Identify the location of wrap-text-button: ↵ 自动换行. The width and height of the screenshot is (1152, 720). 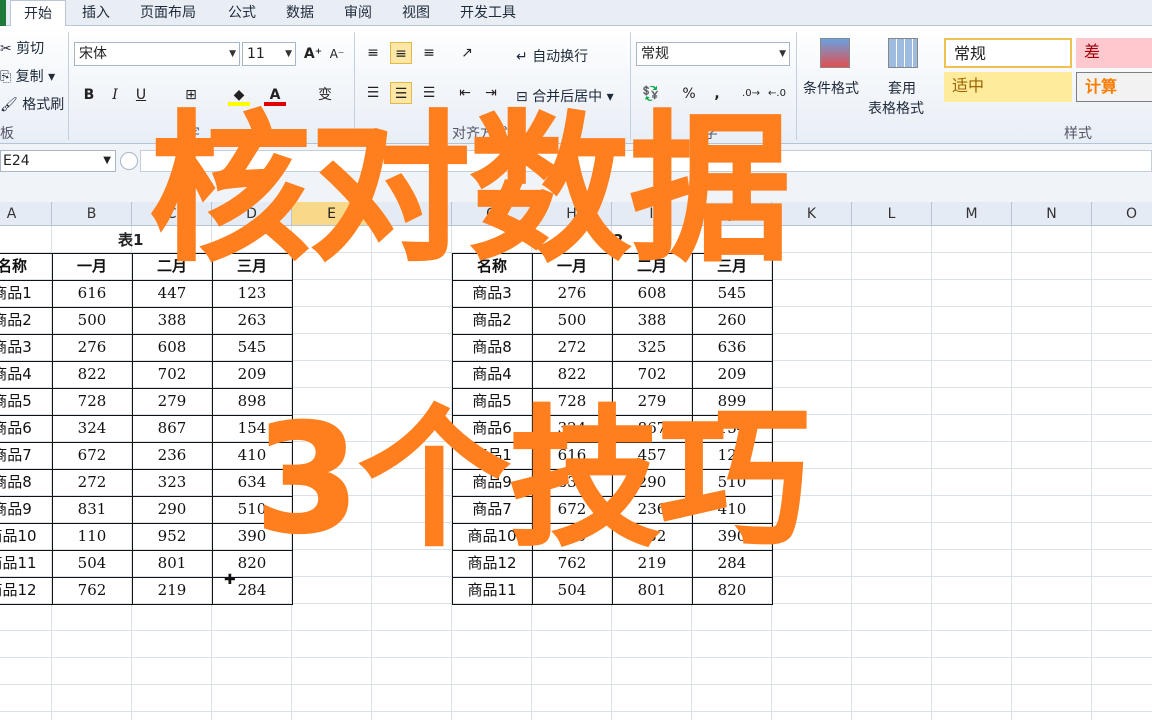
(552, 56).